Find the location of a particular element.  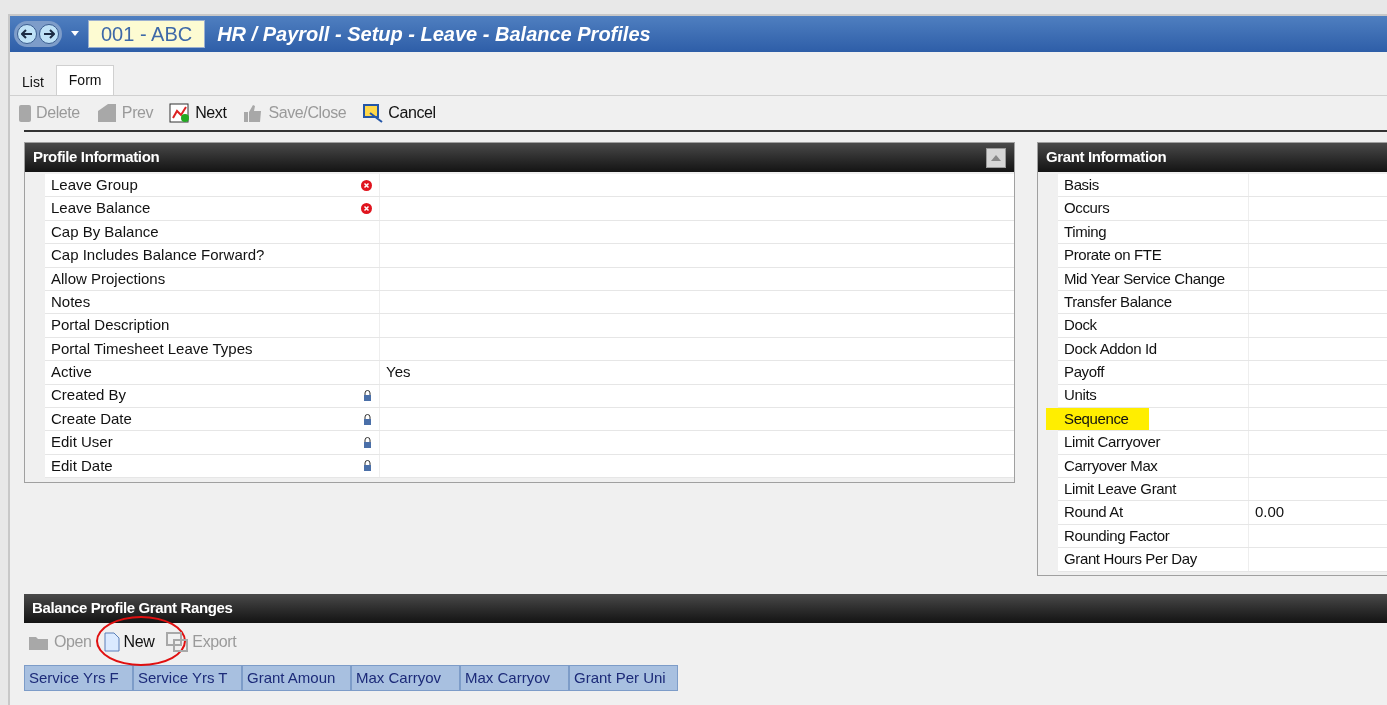

toolbar-button: Cancel is located at coordinates (399, 113).